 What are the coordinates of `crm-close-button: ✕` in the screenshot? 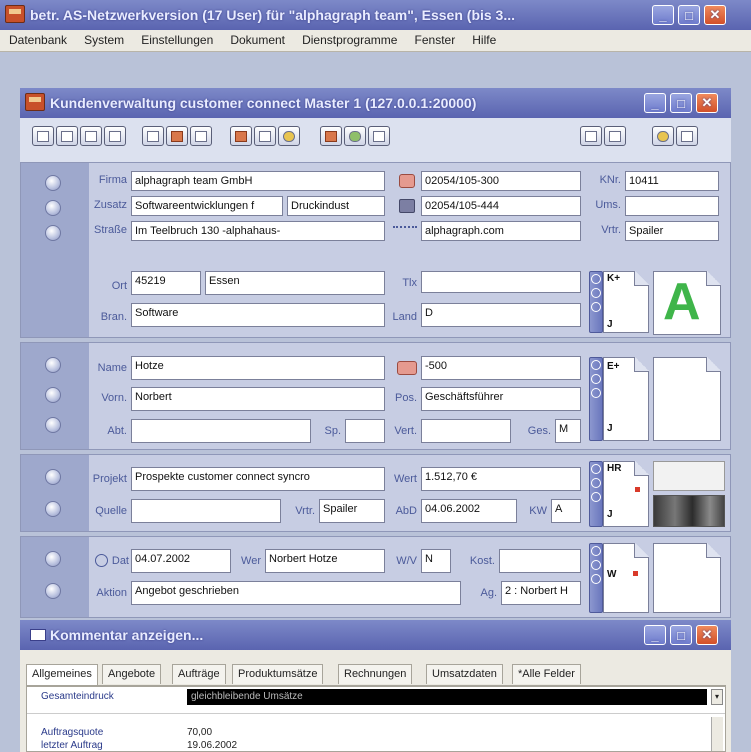 It's located at (707, 103).